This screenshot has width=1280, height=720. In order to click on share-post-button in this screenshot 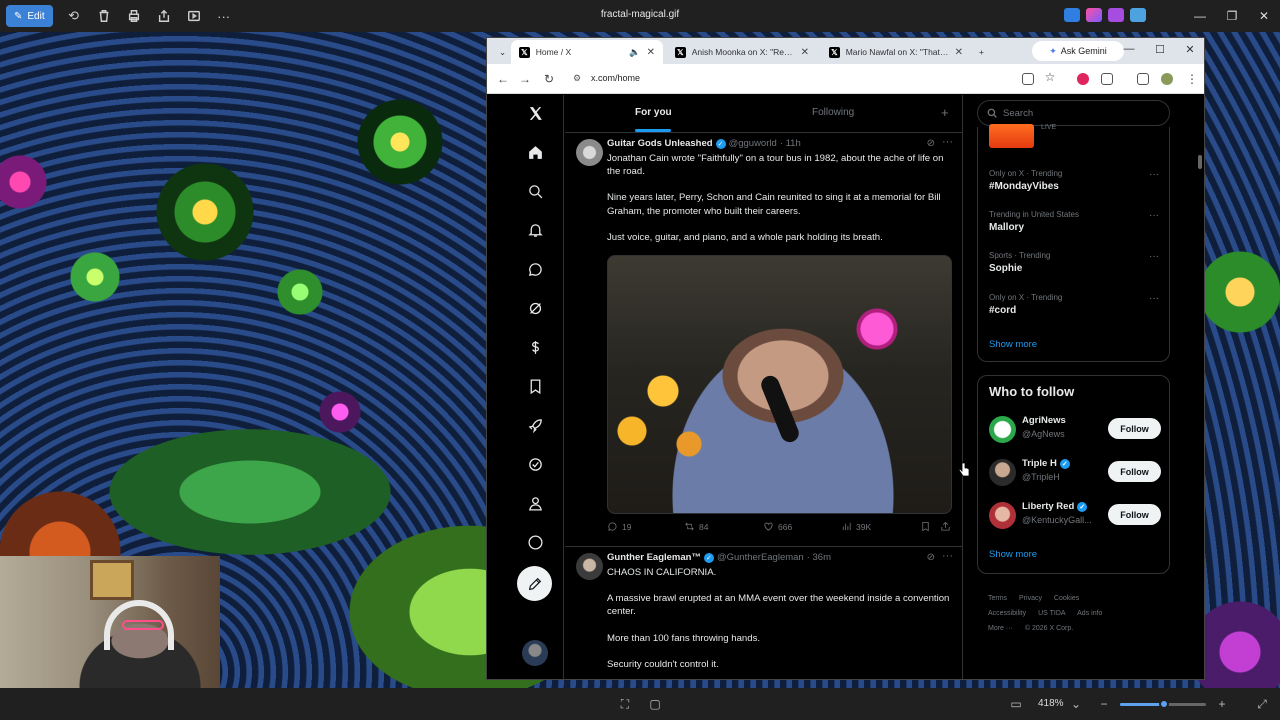, I will do `click(945, 526)`.